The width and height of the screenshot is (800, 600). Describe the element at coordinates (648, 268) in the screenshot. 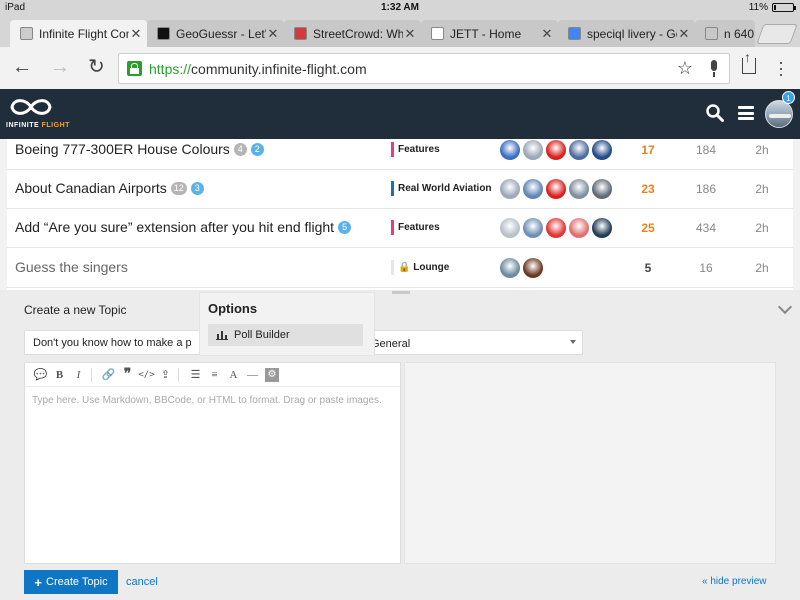

I see `replies-count: 5` at that location.